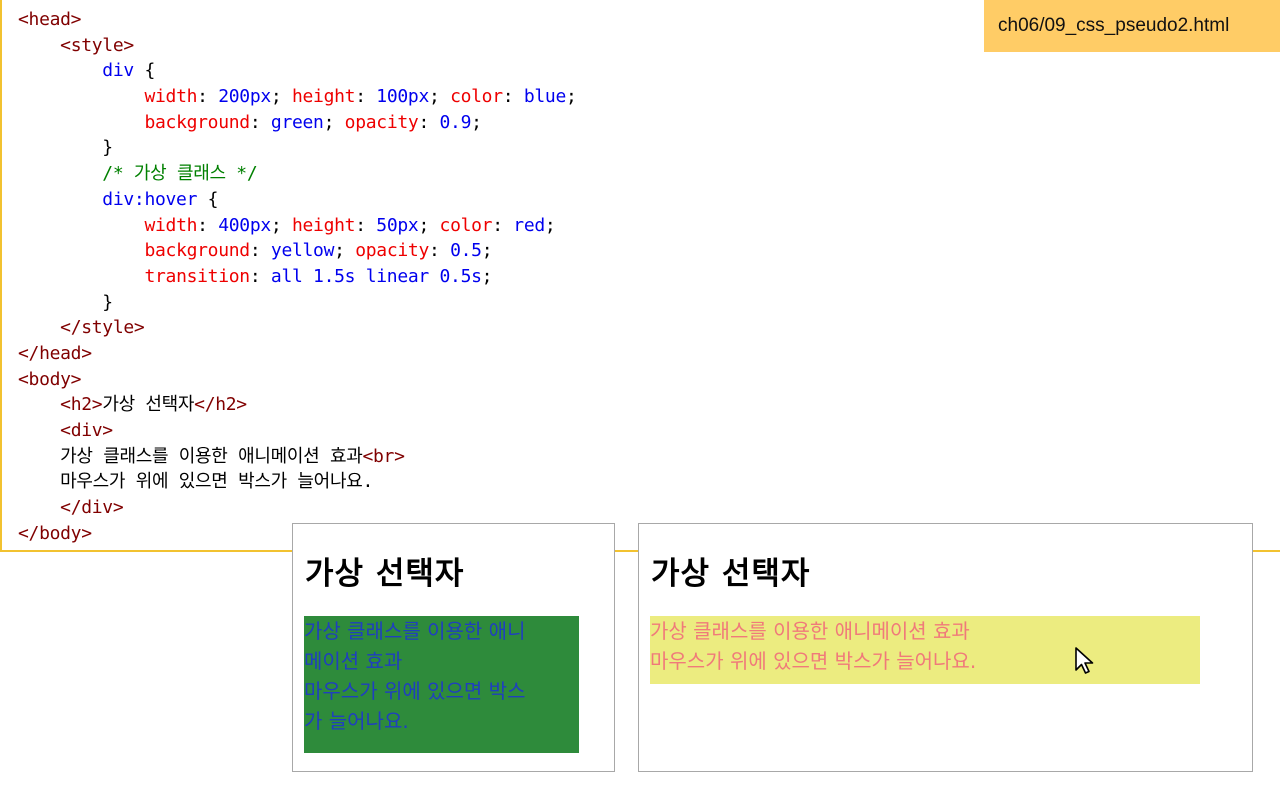 This screenshot has height=791, width=1280. What do you see at coordinates (1084, 660) in the screenshot?
I see `arrow-cursor-icon` at bounding box center [1084, 660].